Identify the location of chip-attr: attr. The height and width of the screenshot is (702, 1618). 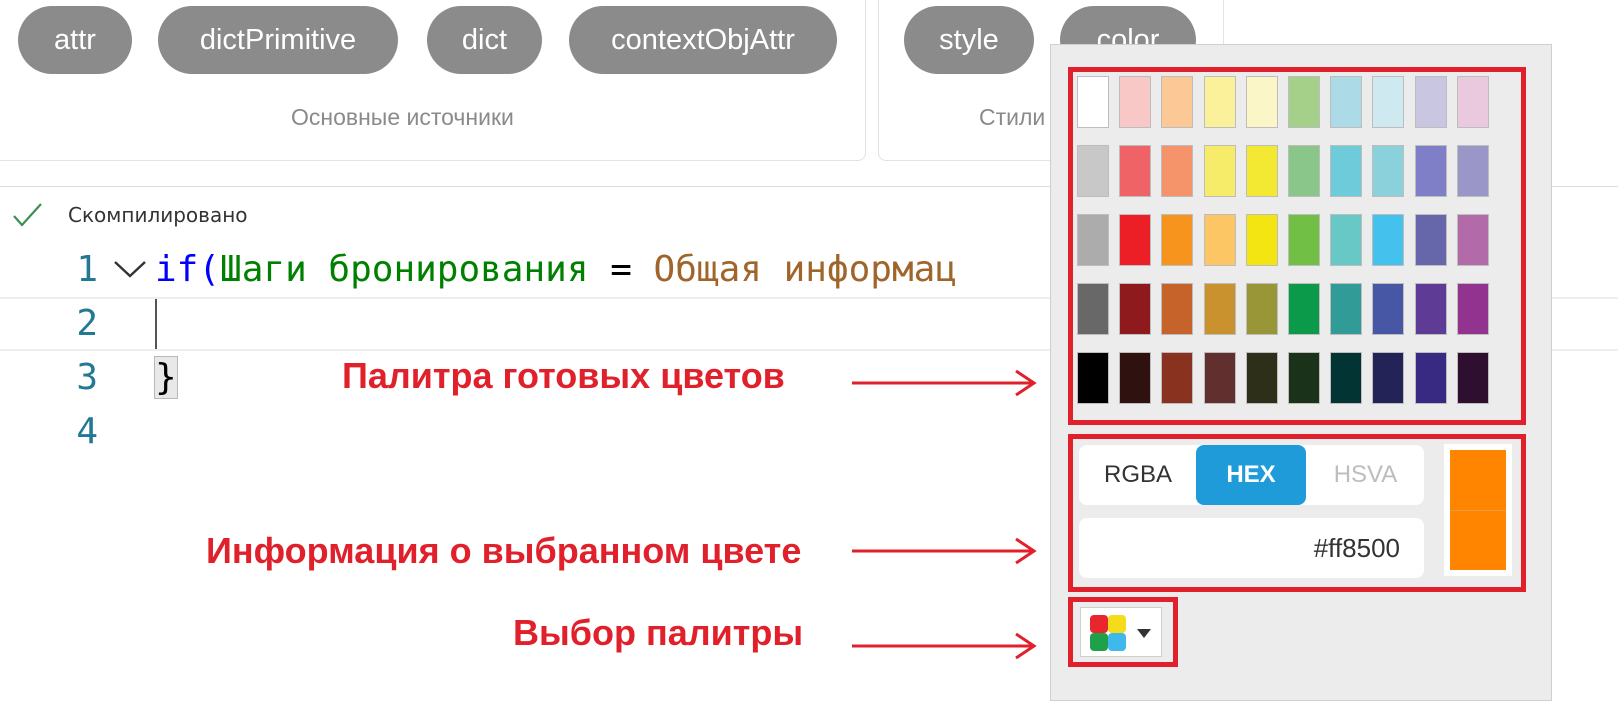
(75, 40).